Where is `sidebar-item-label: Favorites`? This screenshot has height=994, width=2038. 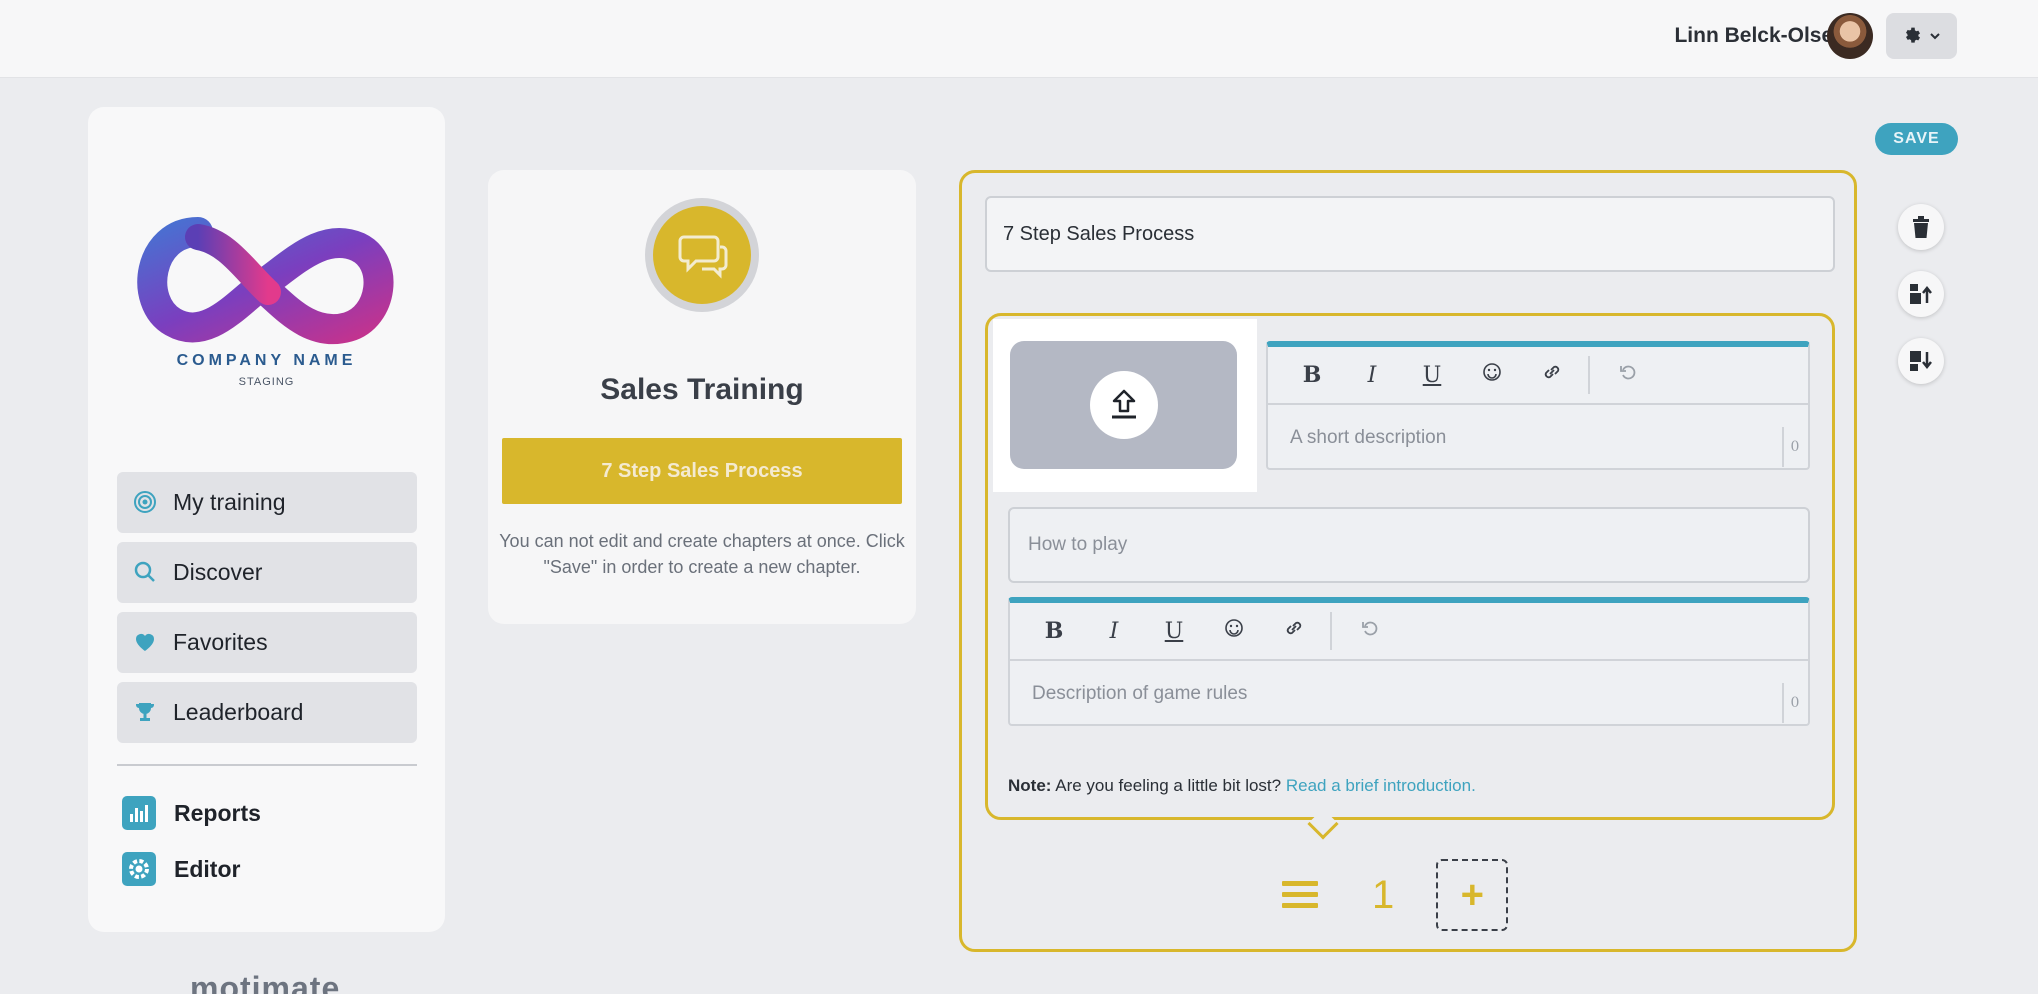 sidebar-item-label: Favorites is located at coordinates (220, 642).